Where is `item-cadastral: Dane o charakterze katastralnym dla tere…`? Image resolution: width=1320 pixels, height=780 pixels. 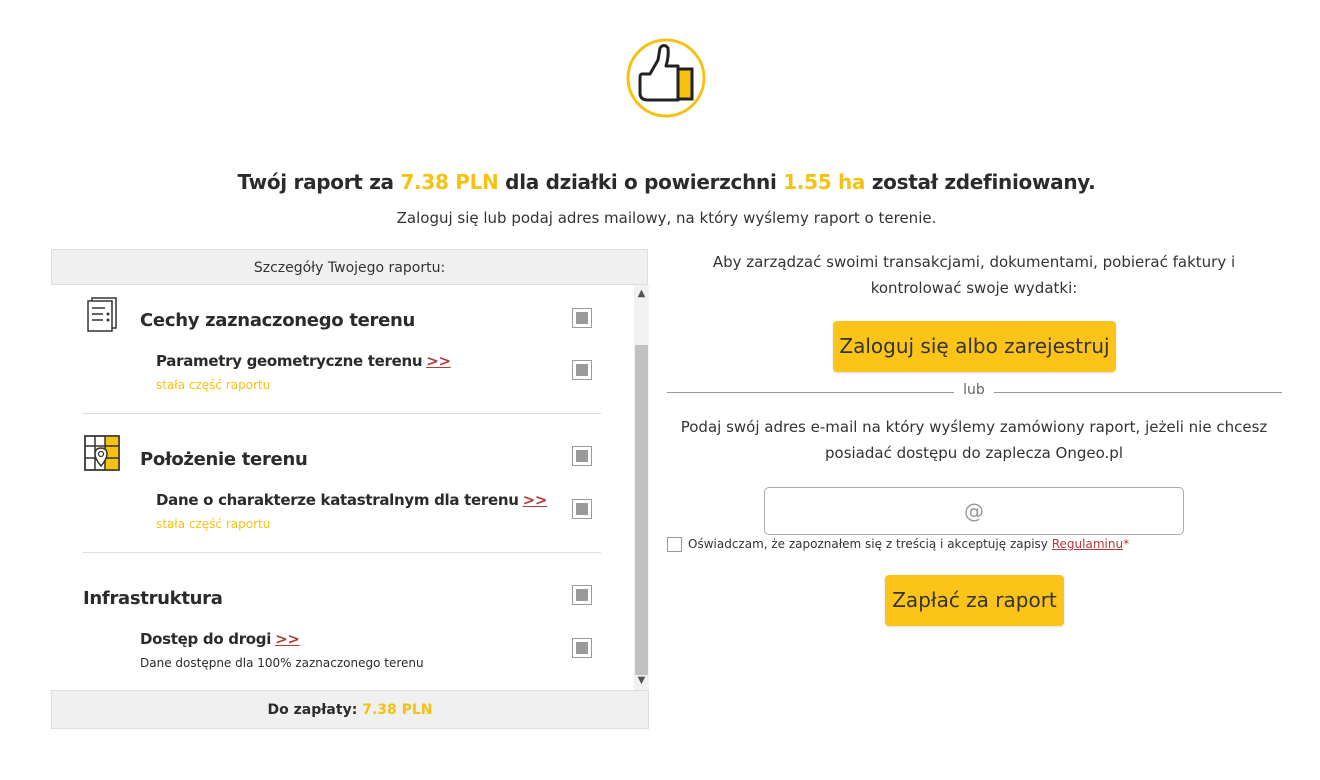
item-cadastral: Dane o charakterze katastralnym dla tere… is located at coordinates (351, 500).